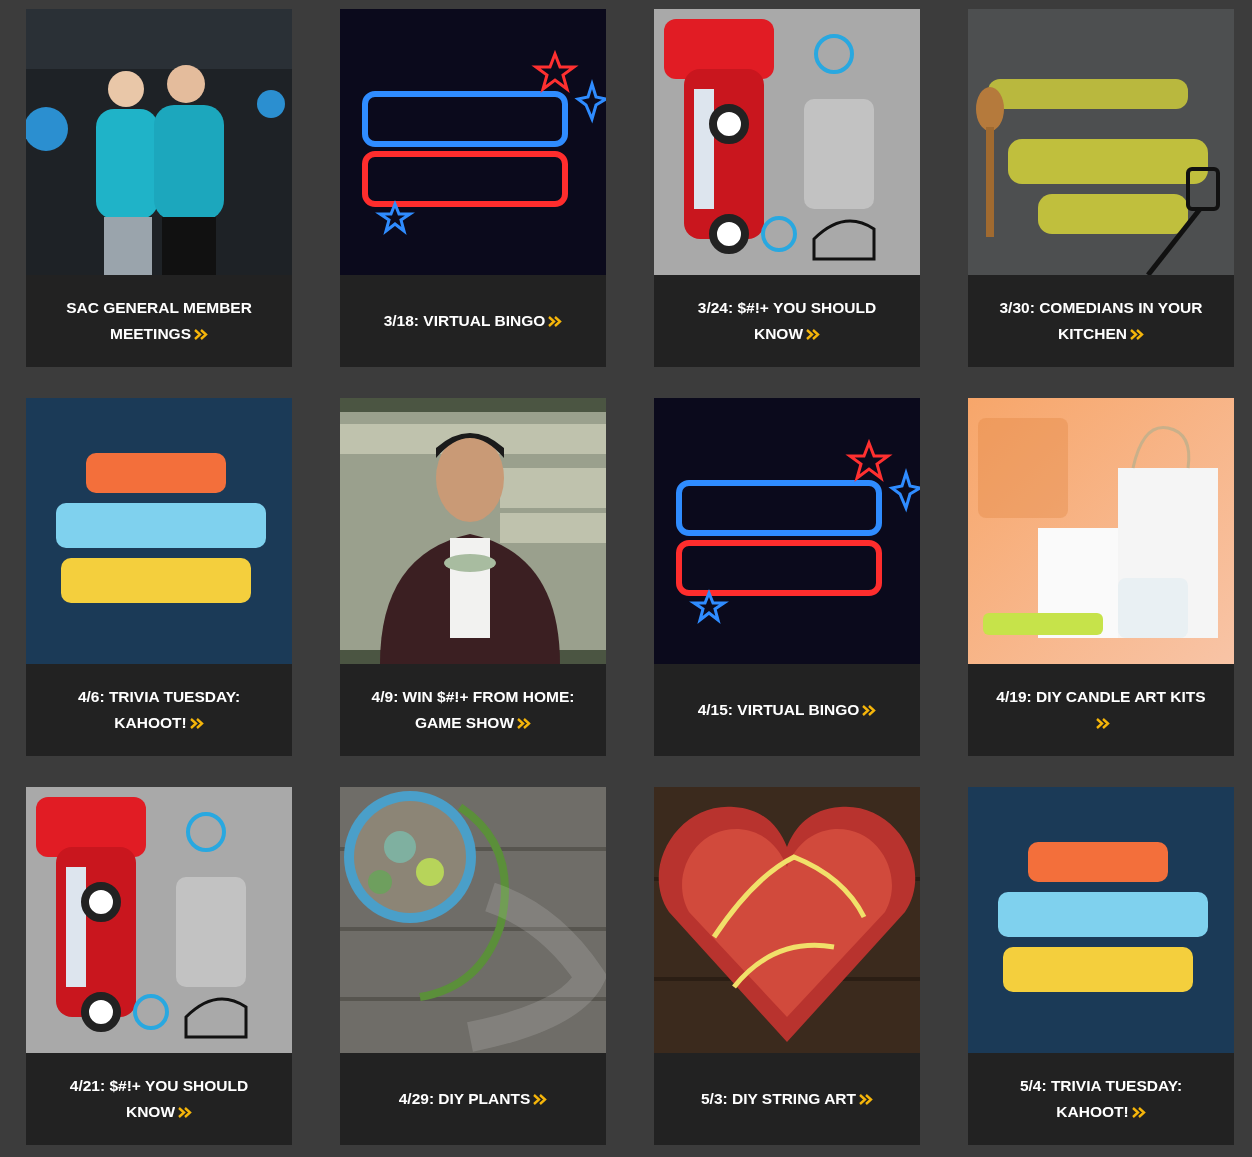 The image size is (1252, 1157). Describe the element at coordinates (473, 710) in the screenshot. I see `event-link: 4/9: WIN $#!+ FROM HOME: GAME SHOW` at that location.